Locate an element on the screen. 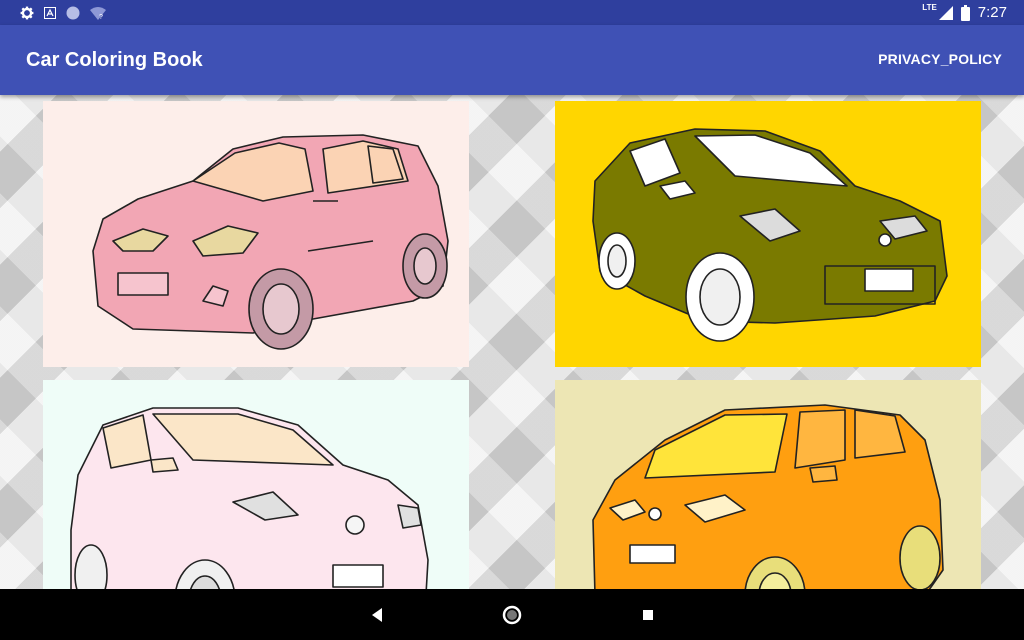 The image size is (1024, 640). status-bar: ? LTE 7:27 is located at coordinates (512, 12).